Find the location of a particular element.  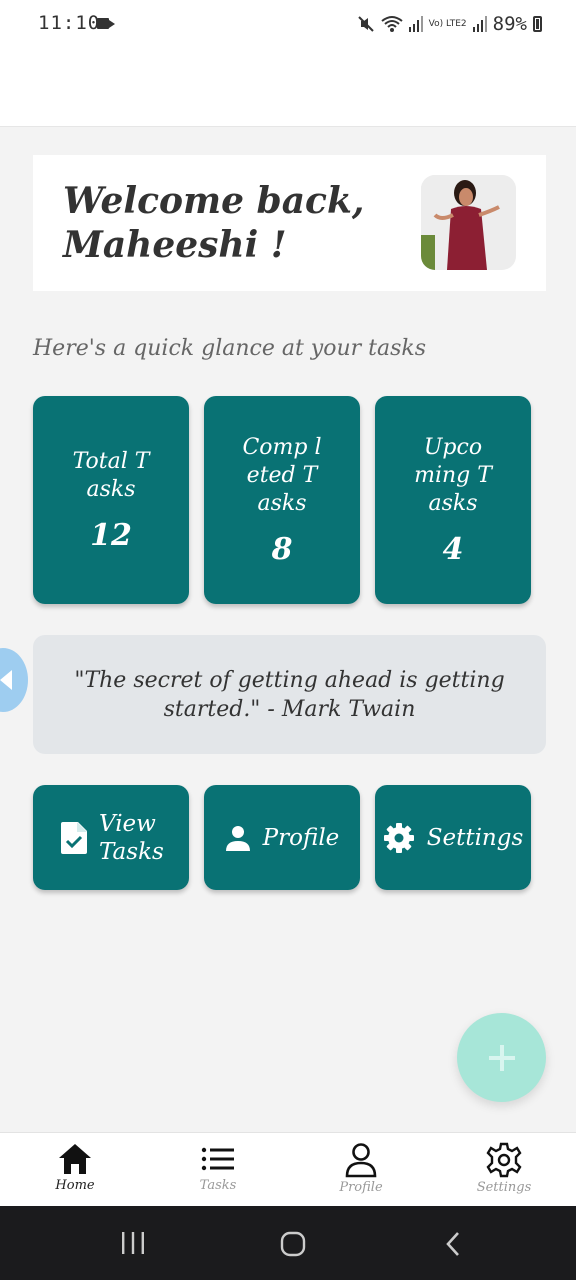

system-nav-bar is located at coordinates (288, 1243).